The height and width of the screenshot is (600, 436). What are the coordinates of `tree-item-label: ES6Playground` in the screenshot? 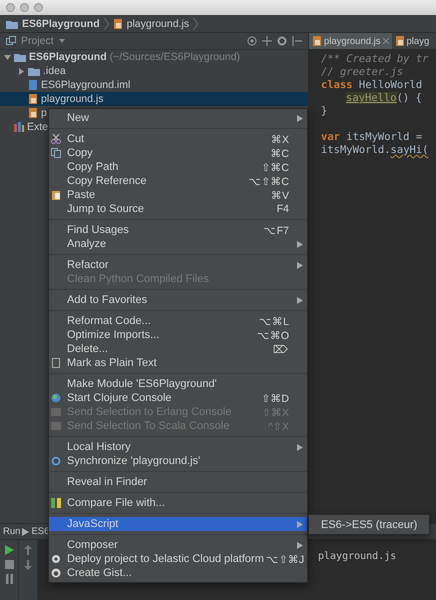 It's located at (68, 57).